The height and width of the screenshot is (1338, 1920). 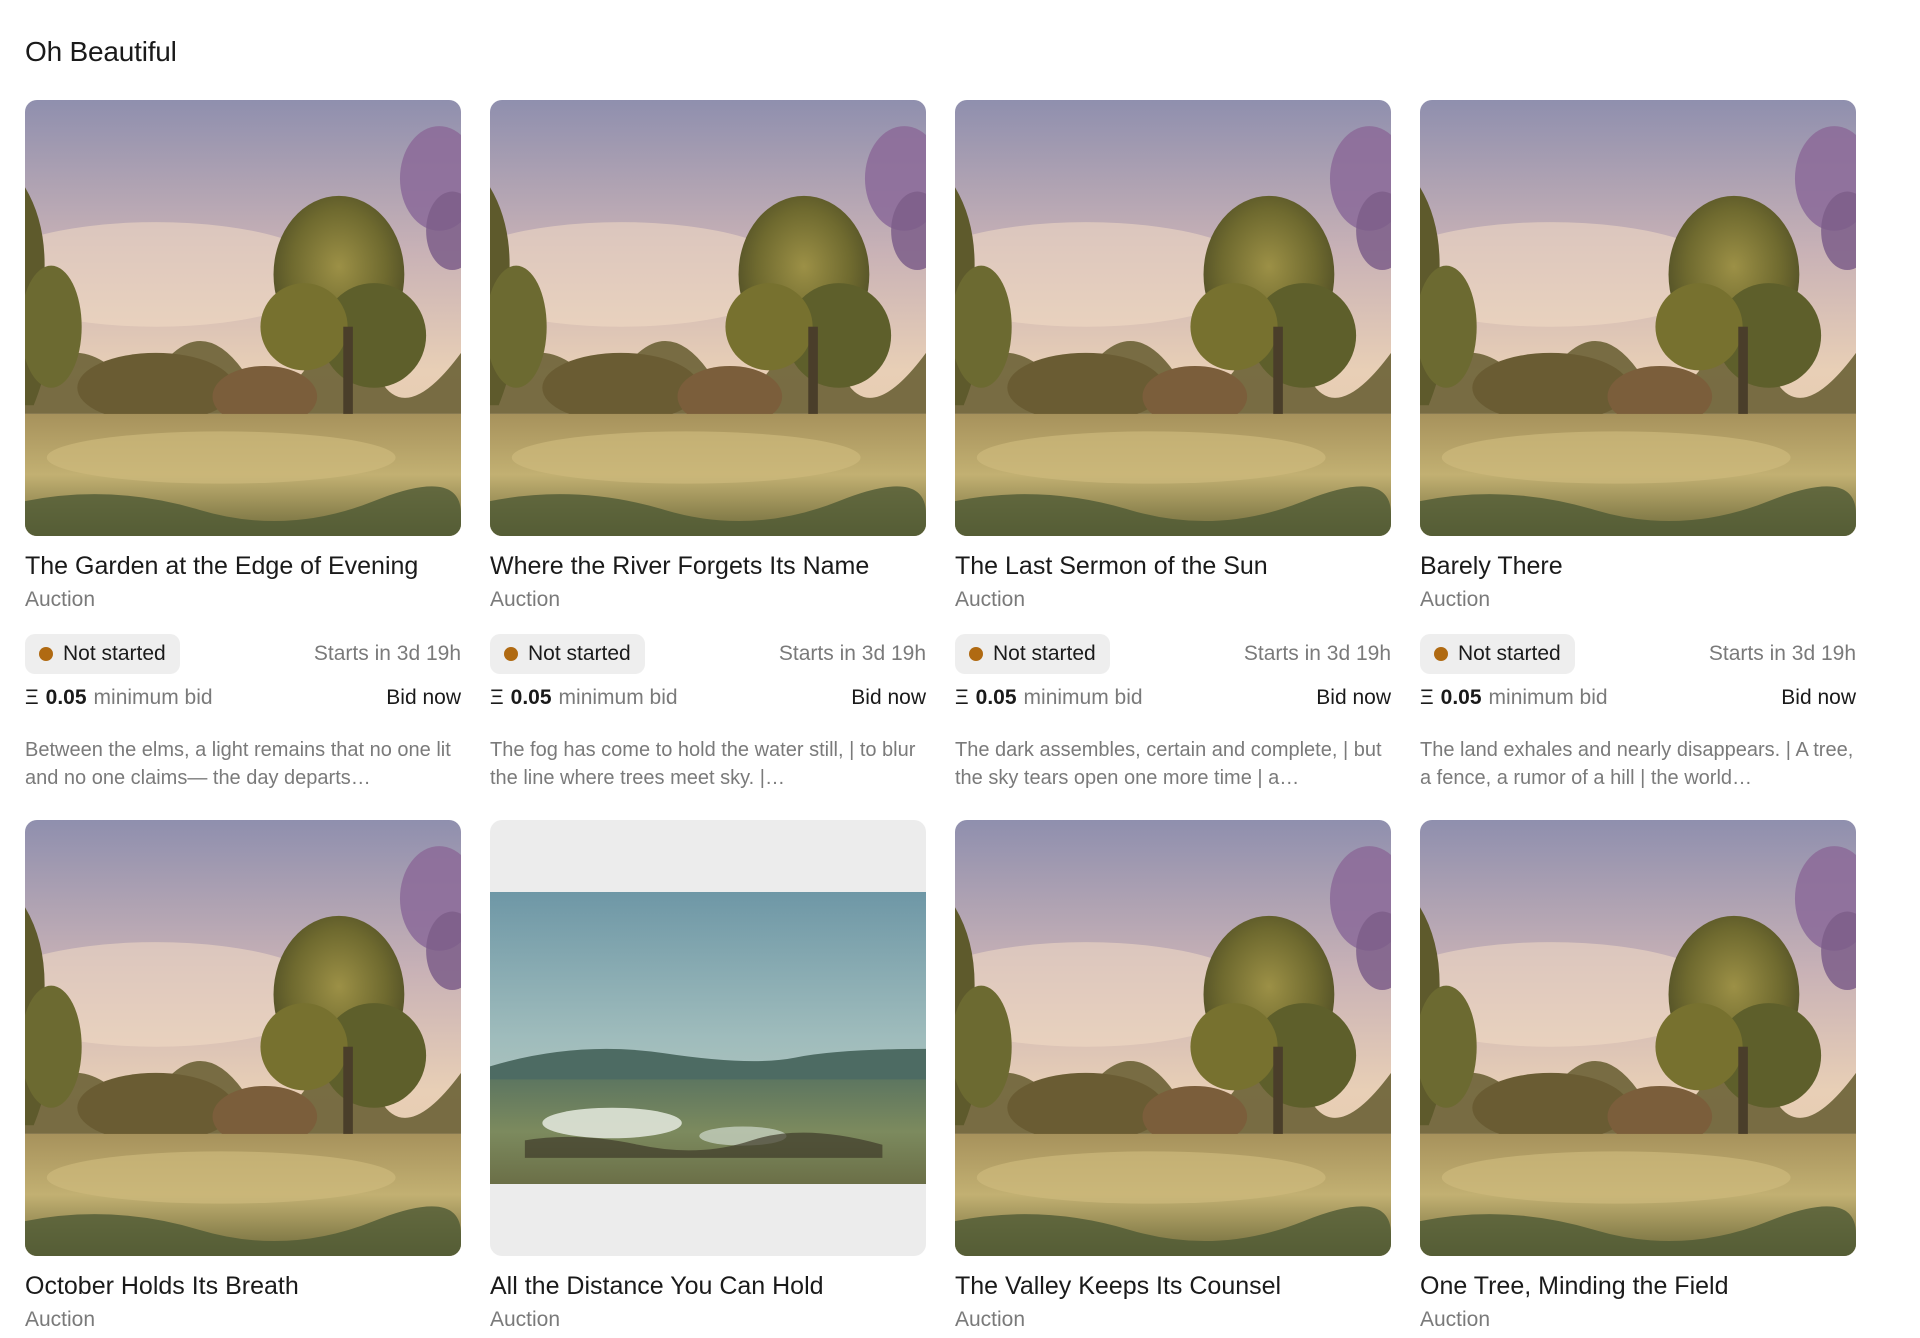 I want to click on artwork-card: October Holds Its Breath Auction, so click(x=243, y=1079).